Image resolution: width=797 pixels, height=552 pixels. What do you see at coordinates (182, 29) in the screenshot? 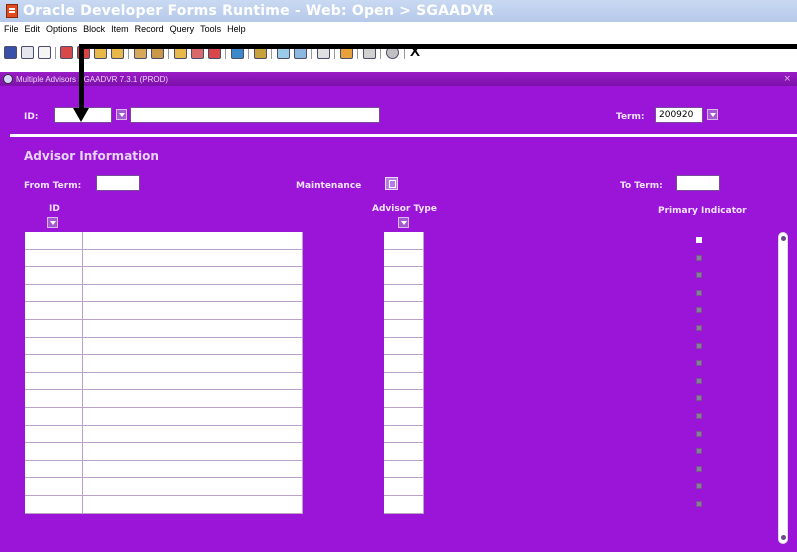
I see `menu-query: Query` at bounding box center [182, 29].